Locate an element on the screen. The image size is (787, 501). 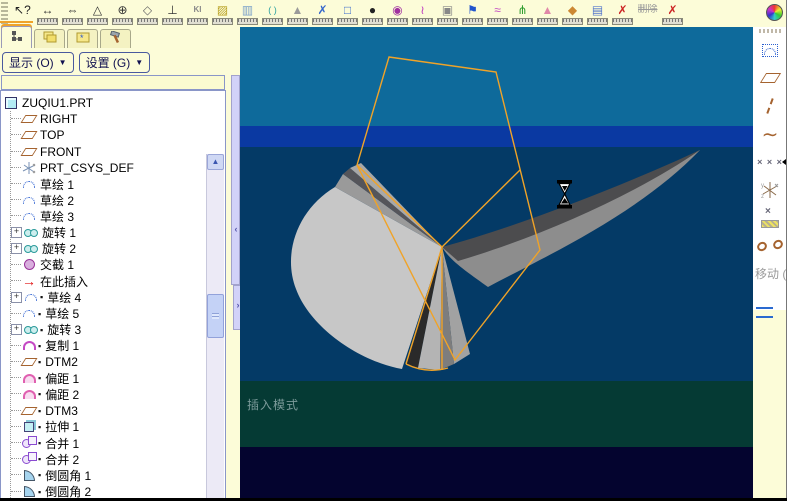
datum-axis-tool-icon is located at coordinates (770, 106).